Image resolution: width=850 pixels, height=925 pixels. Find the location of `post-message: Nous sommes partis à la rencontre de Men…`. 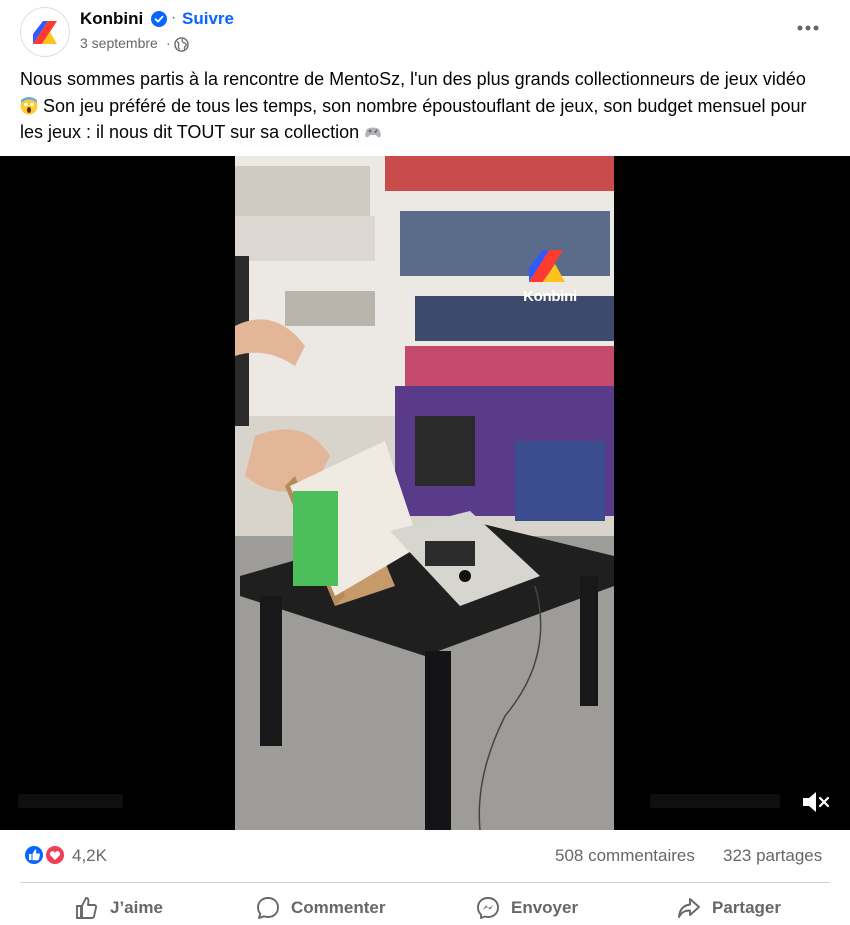

post-message: Nous sommes partis à la rencontre de Men… is located at coordinates (420, 106).